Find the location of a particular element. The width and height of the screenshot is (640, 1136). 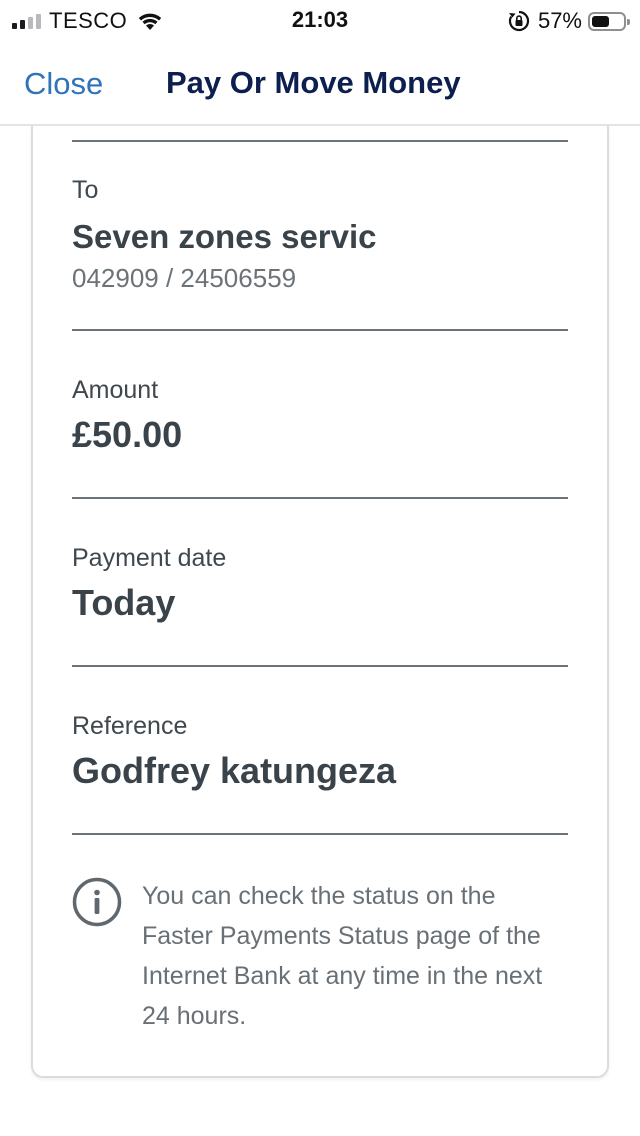

navigation-bar: Close Pay Or Move Money is located at coordinates (320, 83).